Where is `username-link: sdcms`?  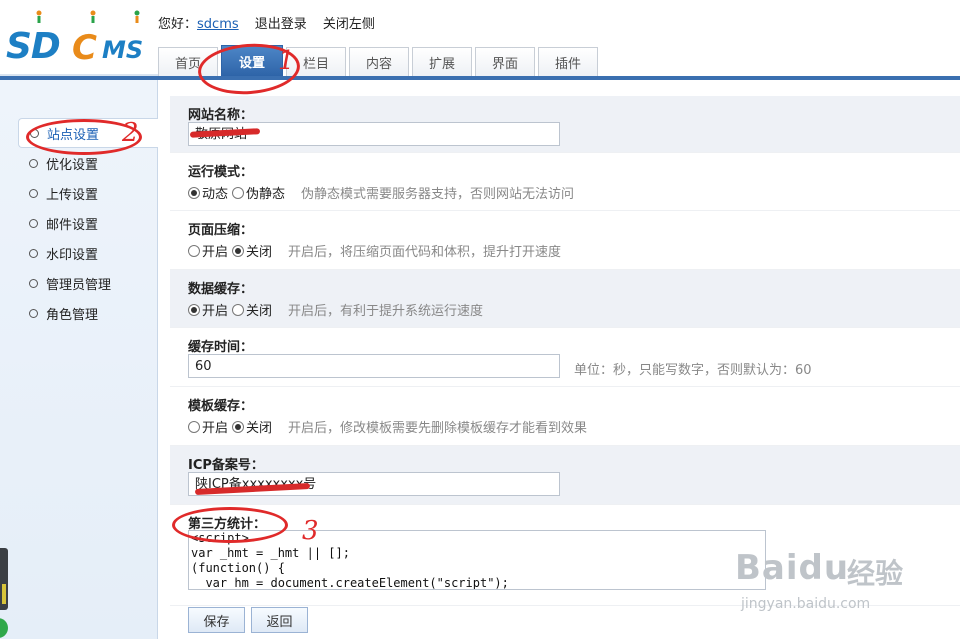 username-link: sdcms is located at coordinates (218, 24).